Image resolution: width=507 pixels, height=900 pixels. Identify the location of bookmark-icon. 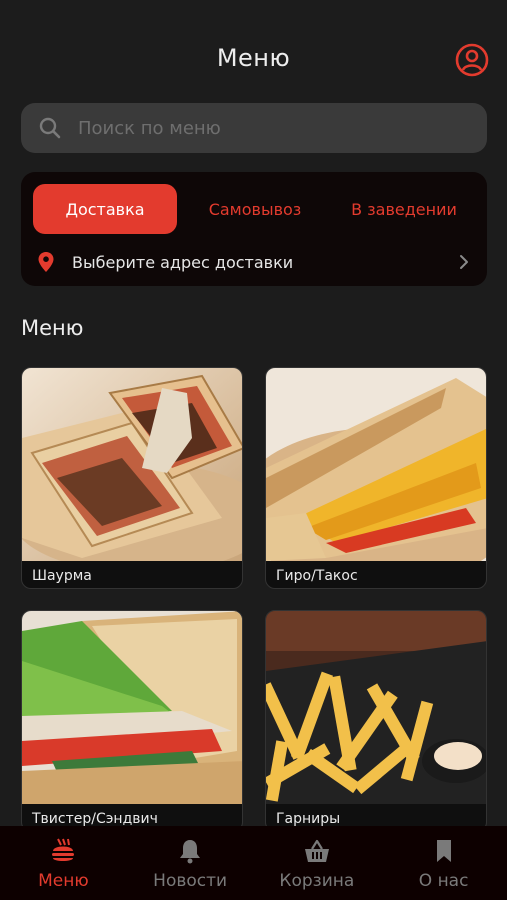
(443, 851).